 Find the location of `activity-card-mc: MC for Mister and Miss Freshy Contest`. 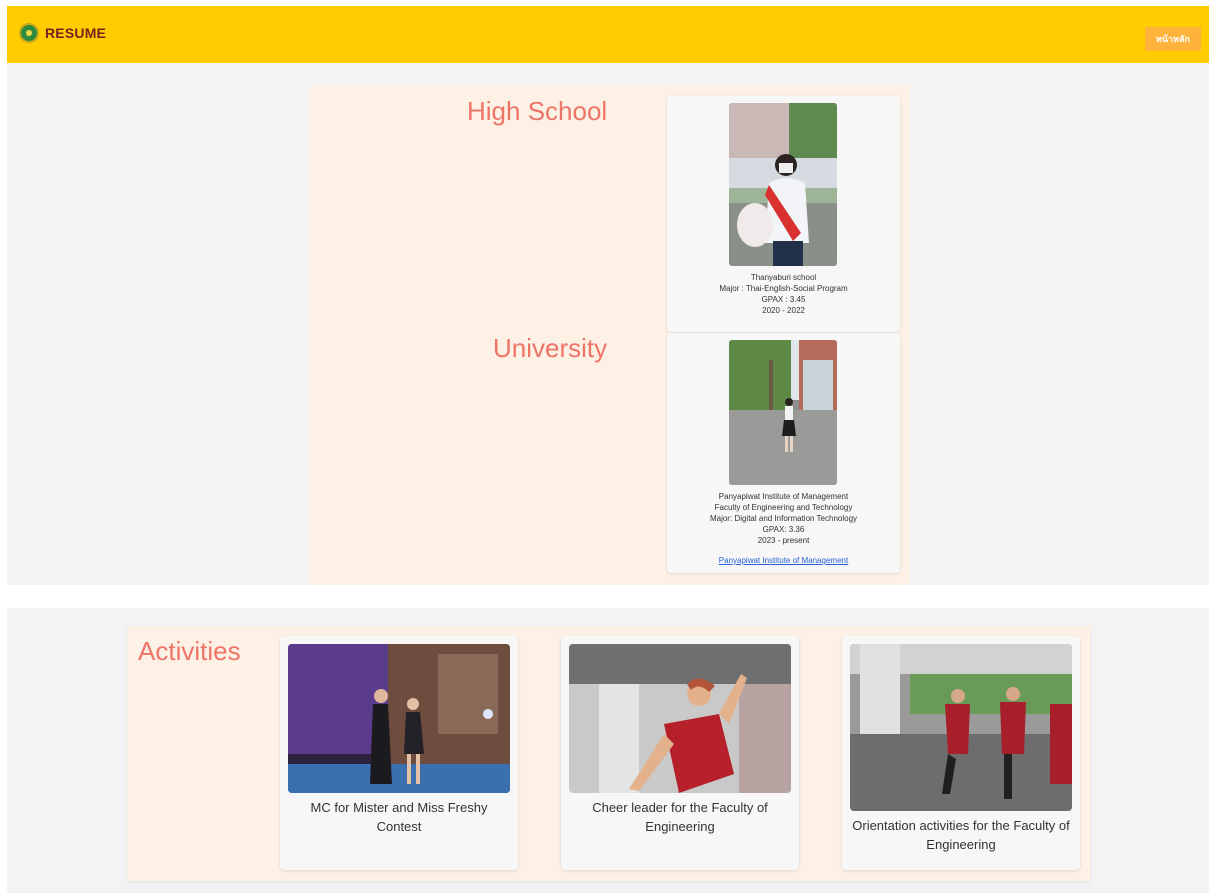

activity-card-mc: MC for Mister and Miss Freshy Contest is located at coordinates (399, 753).